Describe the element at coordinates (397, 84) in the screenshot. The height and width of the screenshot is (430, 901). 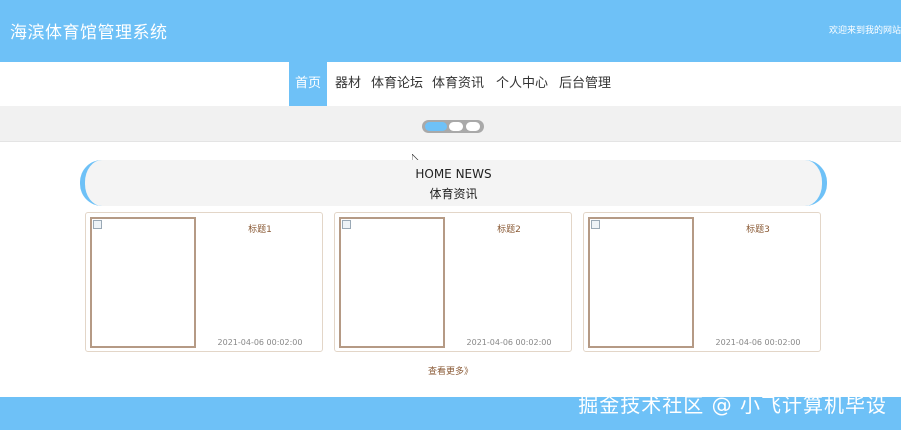
I see `nav-item-sports-forum: 体育论坛` at that location.